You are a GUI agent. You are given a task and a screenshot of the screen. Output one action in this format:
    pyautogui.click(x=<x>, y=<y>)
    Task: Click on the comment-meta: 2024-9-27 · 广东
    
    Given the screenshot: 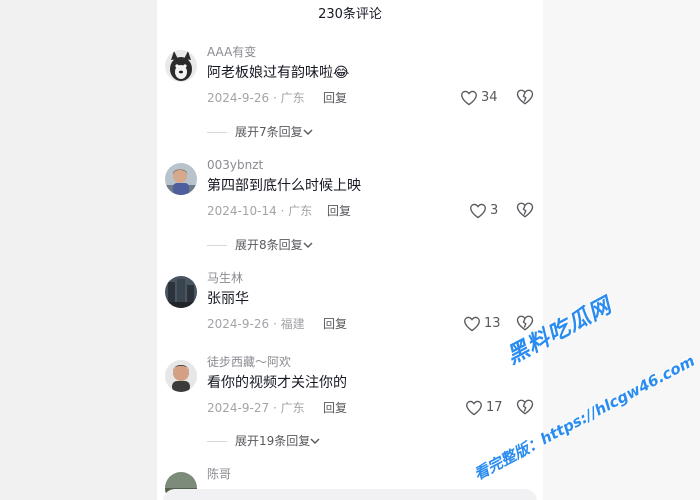 What is the action you would take?
    pyautogui.click(x=256, y=408)
    